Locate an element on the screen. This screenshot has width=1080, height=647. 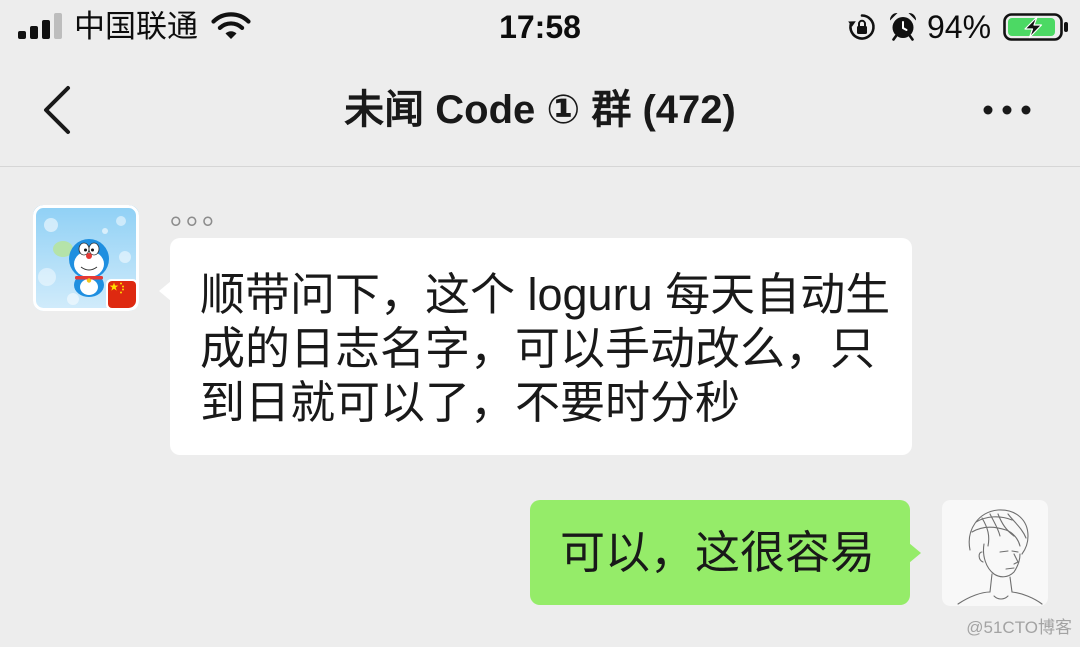
rotation-lock-icon is located at coordinates (862, 27).